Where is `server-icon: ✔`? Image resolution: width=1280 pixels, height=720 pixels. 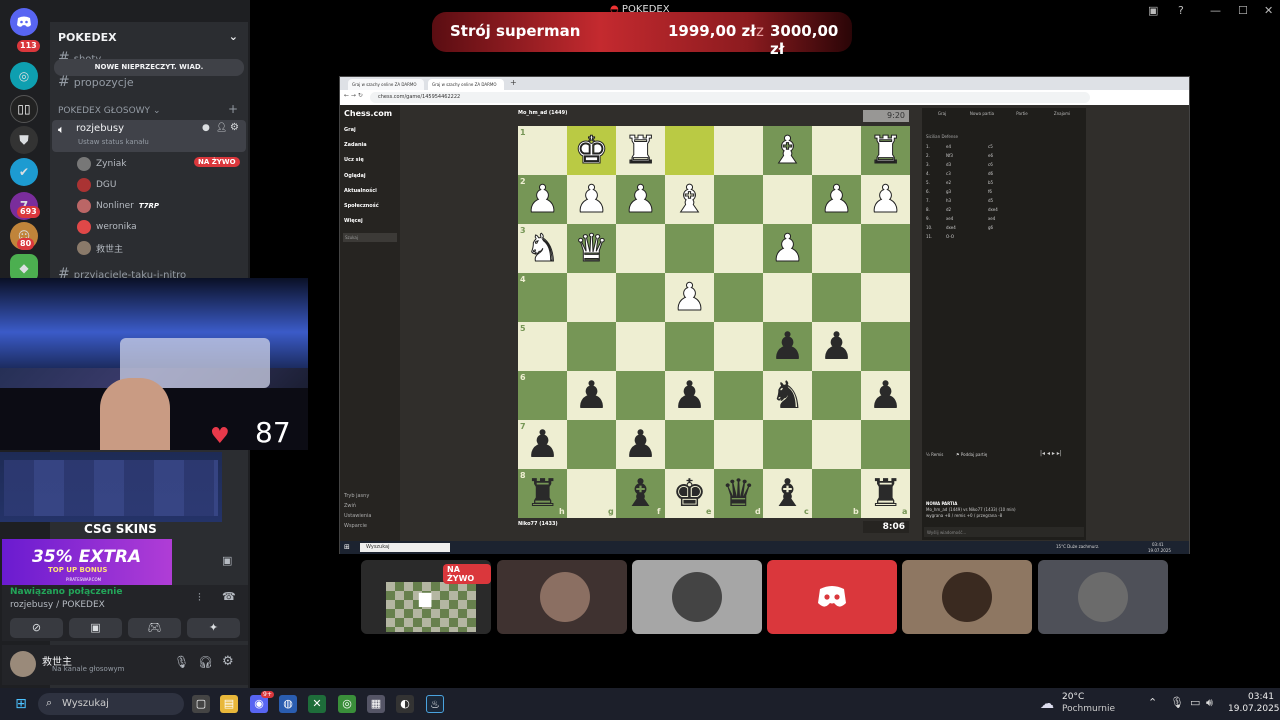 server-icon: ✔ is located at coordinates (24, 172).